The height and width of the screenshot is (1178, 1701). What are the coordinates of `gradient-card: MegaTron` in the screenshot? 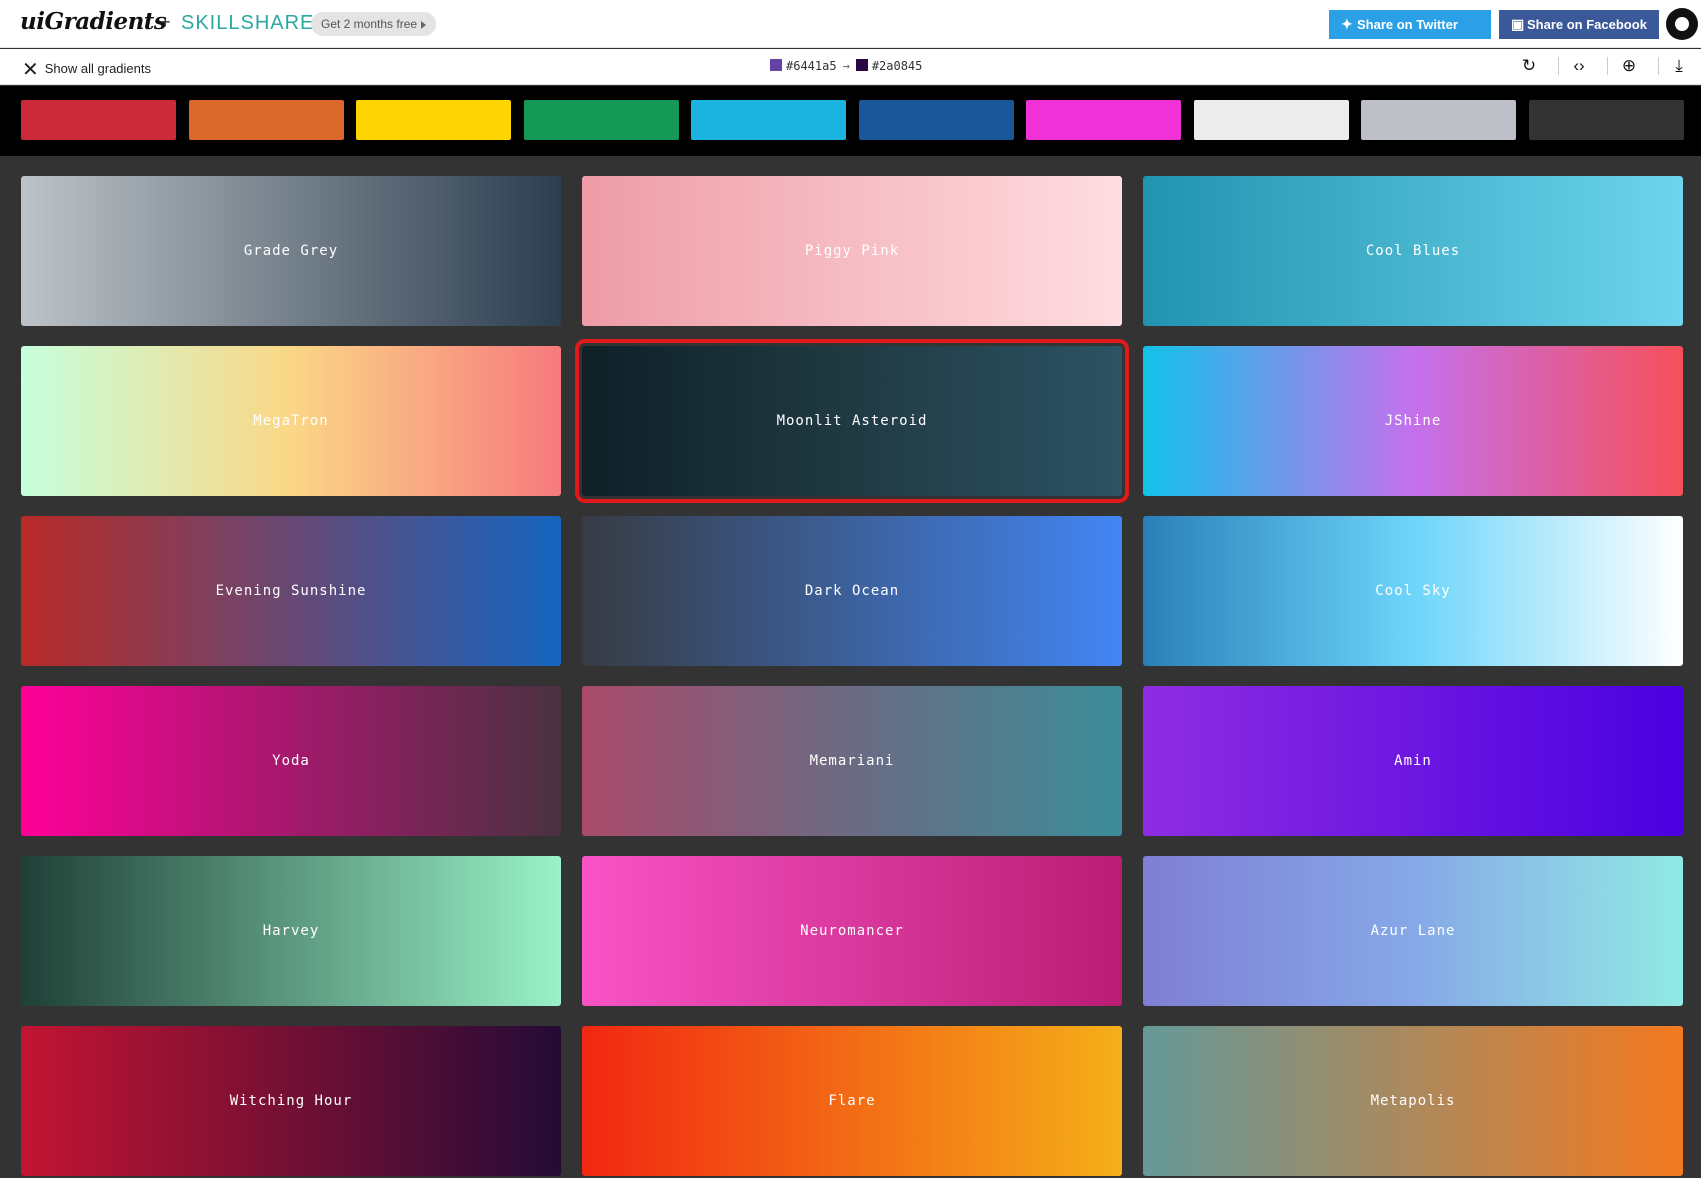 It's located at (291, 421).